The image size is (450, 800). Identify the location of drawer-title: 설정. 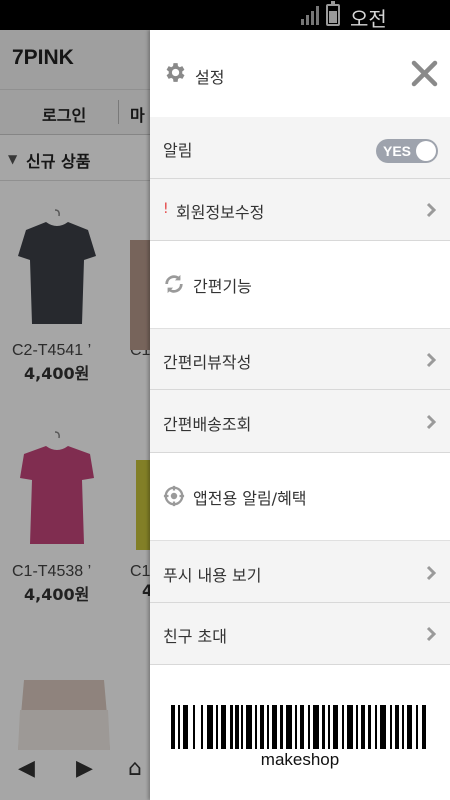
(210, 77).